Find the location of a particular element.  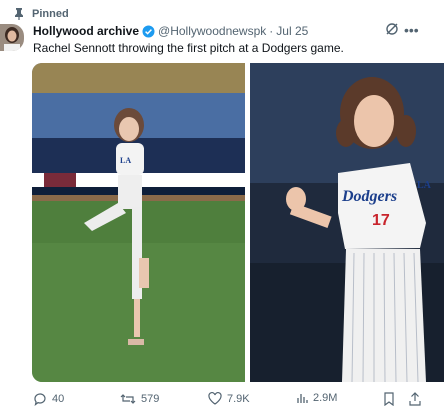

reply-button: 40 is located at coordinates (48, 399).